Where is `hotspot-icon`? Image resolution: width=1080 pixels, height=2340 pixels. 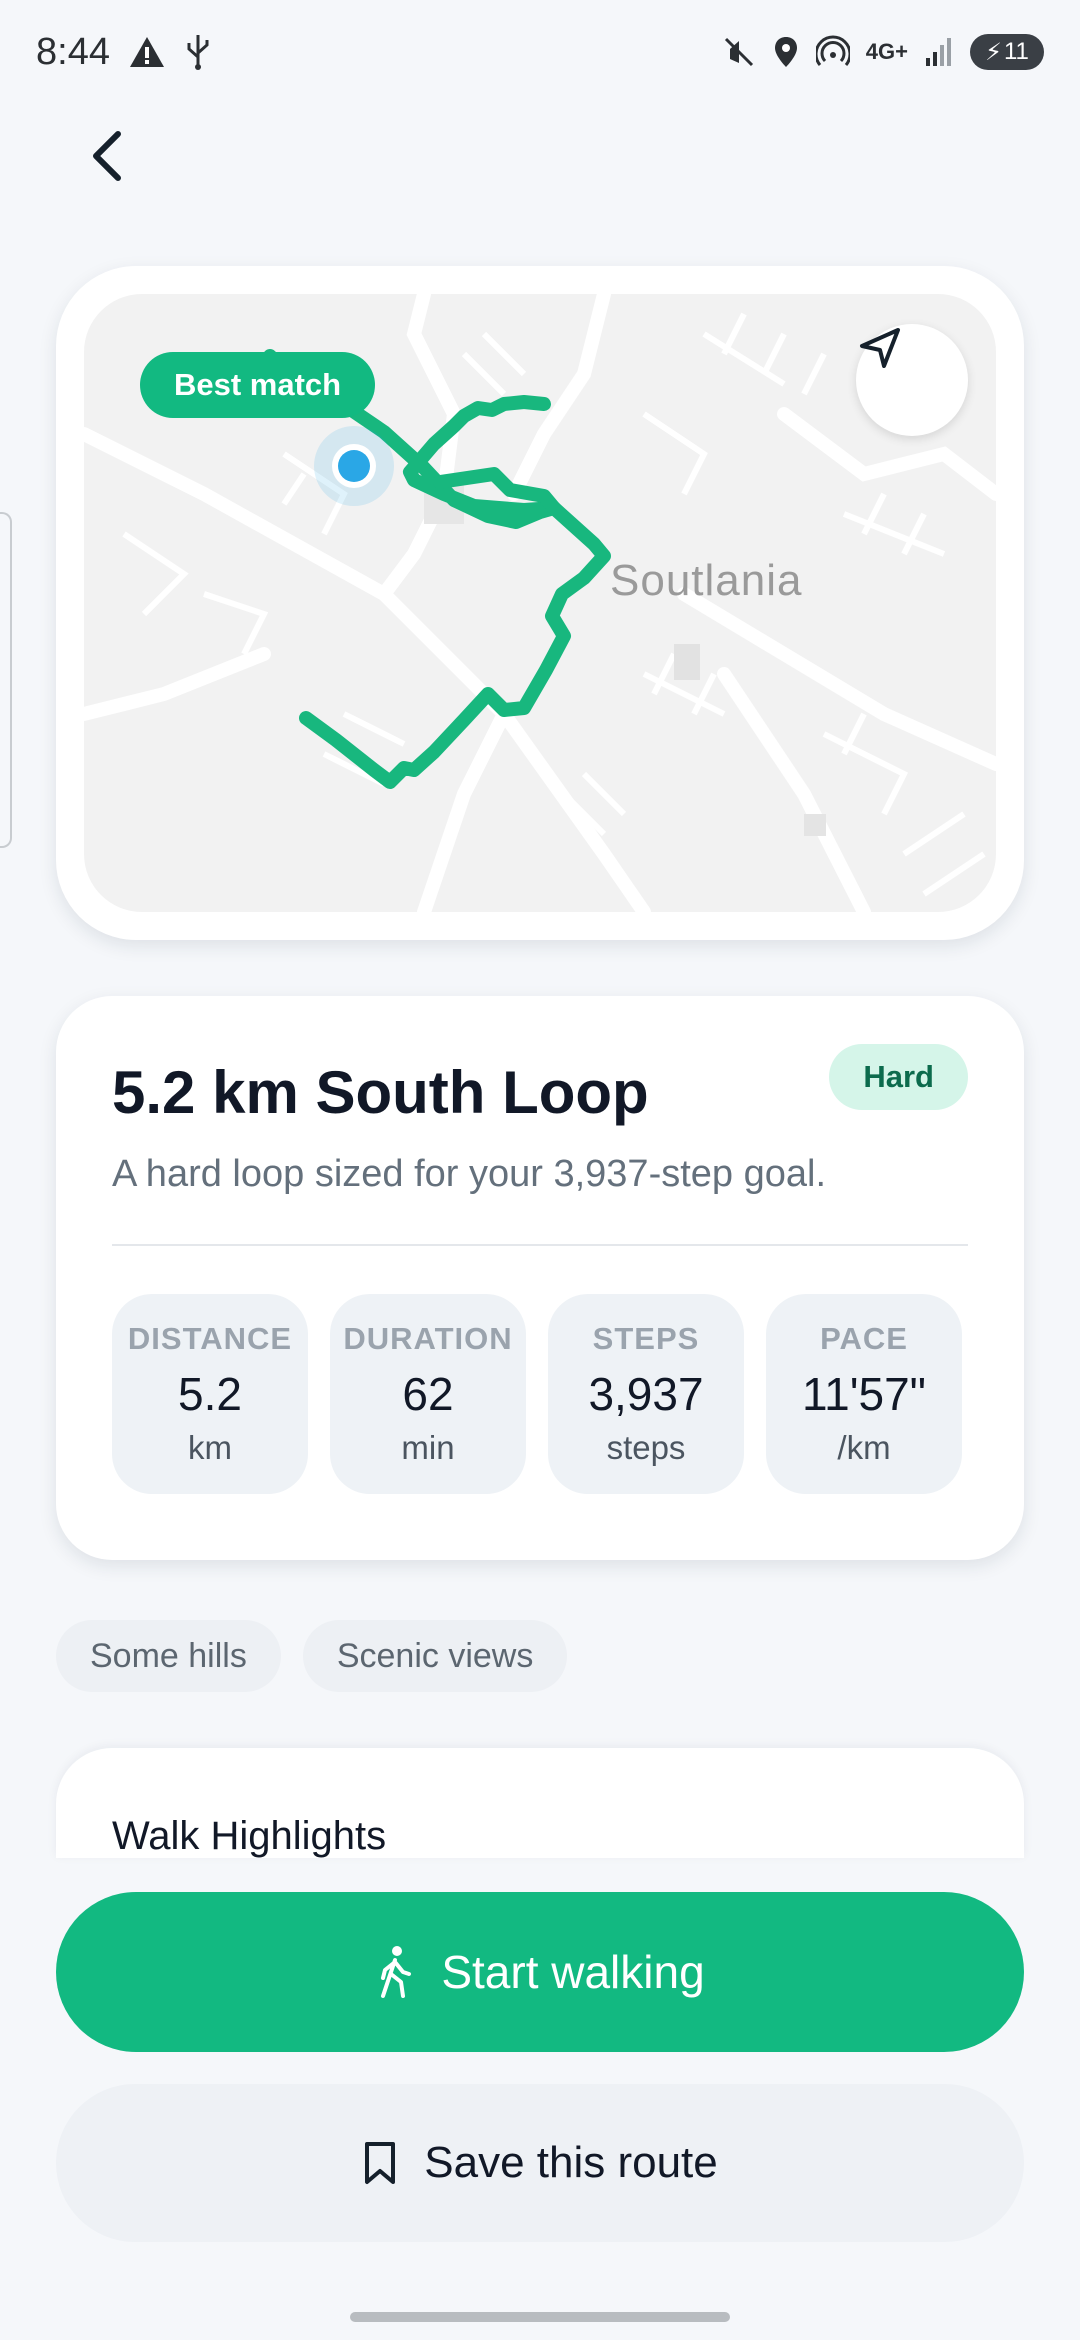
hotspot-icon is located at coordinates (832, 50).